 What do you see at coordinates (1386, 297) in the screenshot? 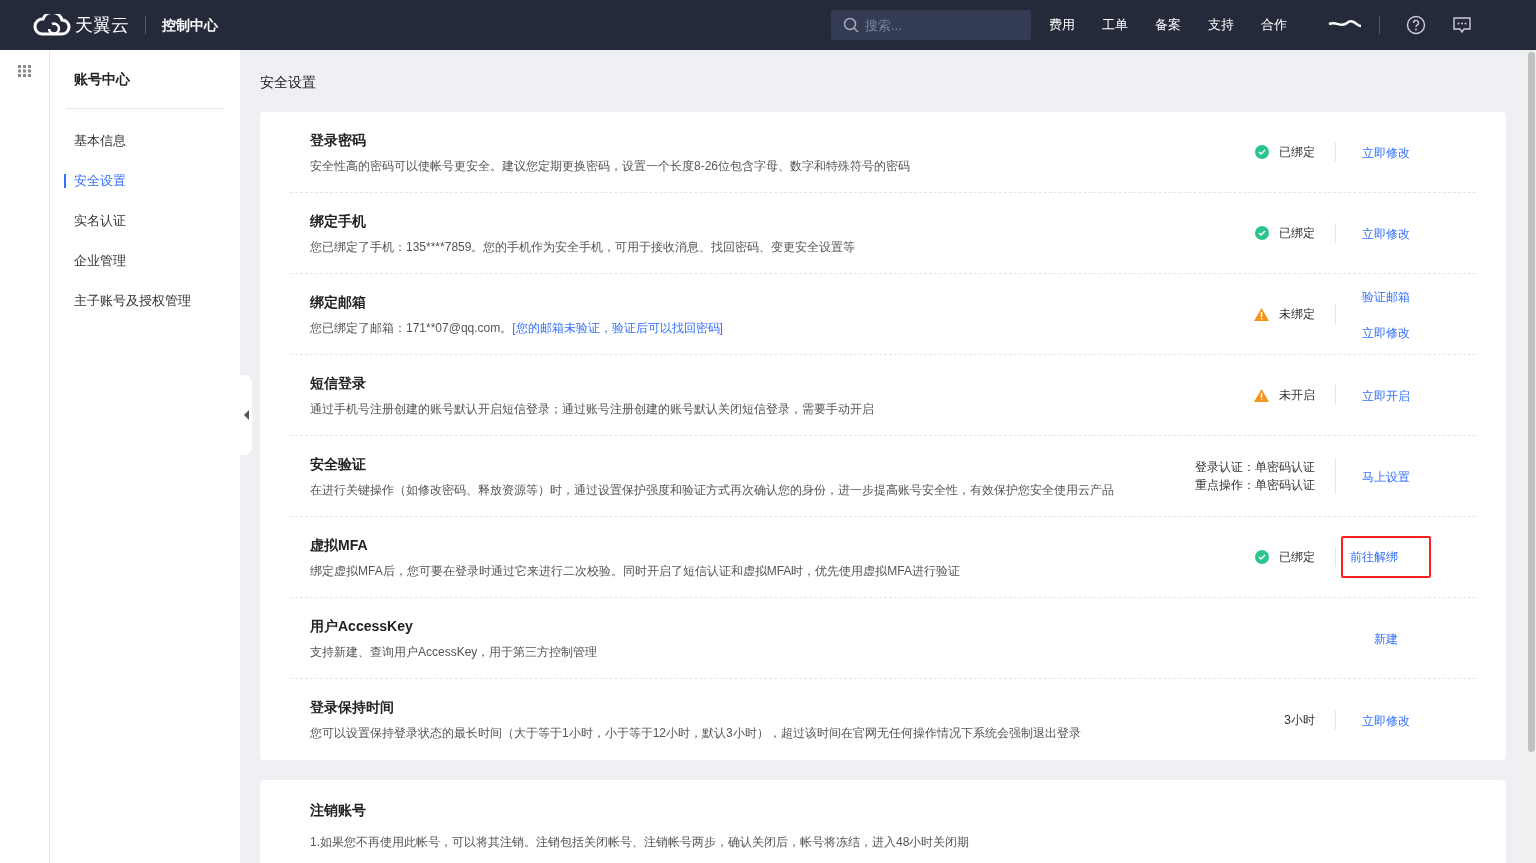
I see `action-link: 验证邮箱` at bounding box center [1386, 297].